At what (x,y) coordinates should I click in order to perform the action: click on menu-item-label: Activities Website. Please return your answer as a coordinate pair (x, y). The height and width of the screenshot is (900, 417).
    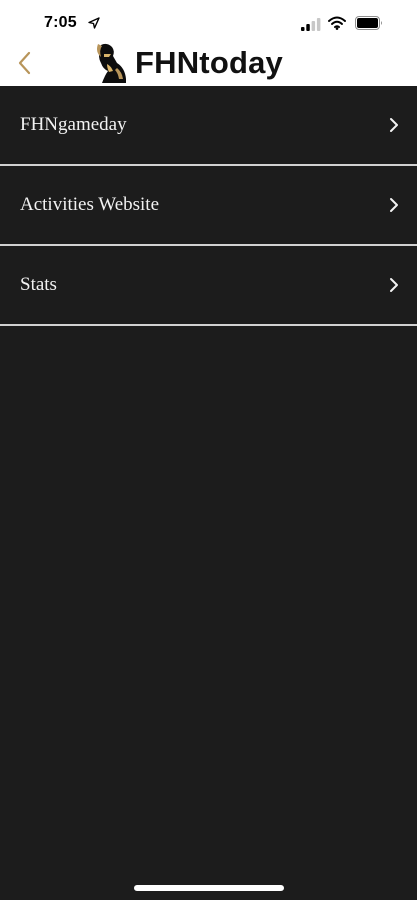
    Looking at the image, I should click on (90, 204).